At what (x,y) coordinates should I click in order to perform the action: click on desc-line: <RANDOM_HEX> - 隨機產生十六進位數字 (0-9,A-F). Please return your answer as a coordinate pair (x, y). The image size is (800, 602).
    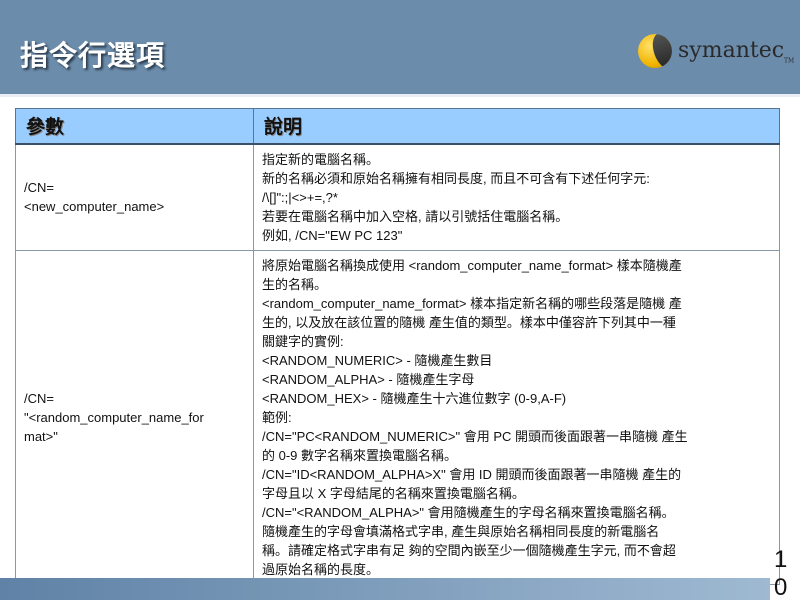
    Looking at the image, I should click on (414, 398).